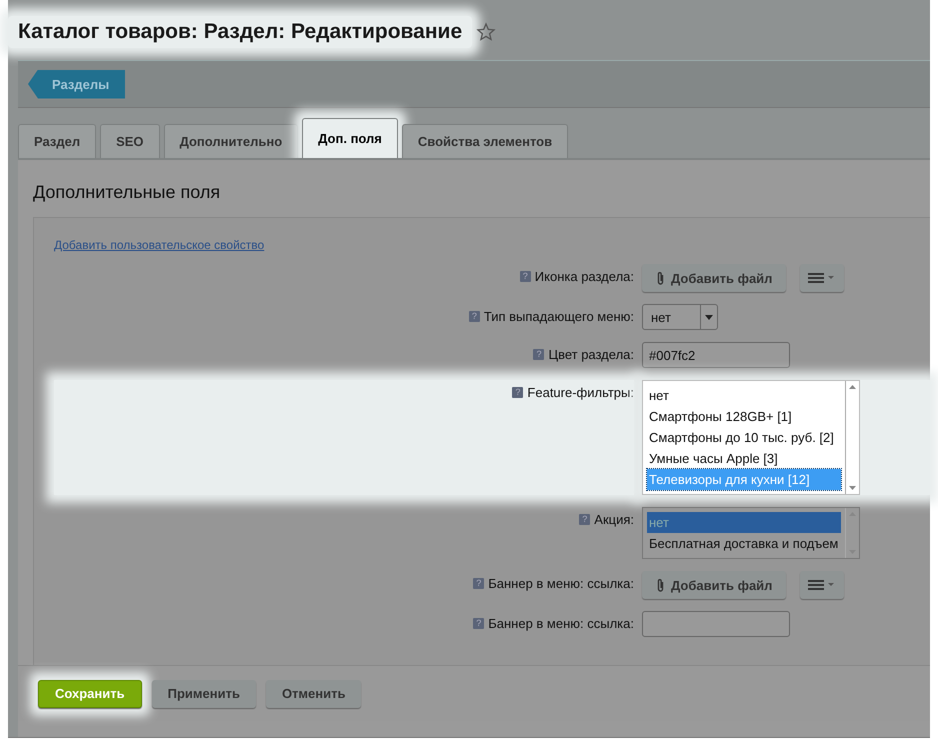  What do you see at coordinates (485, 141) in the screenshot?
I see `tab: Свойства элементов` at bounding box center [485, 141].